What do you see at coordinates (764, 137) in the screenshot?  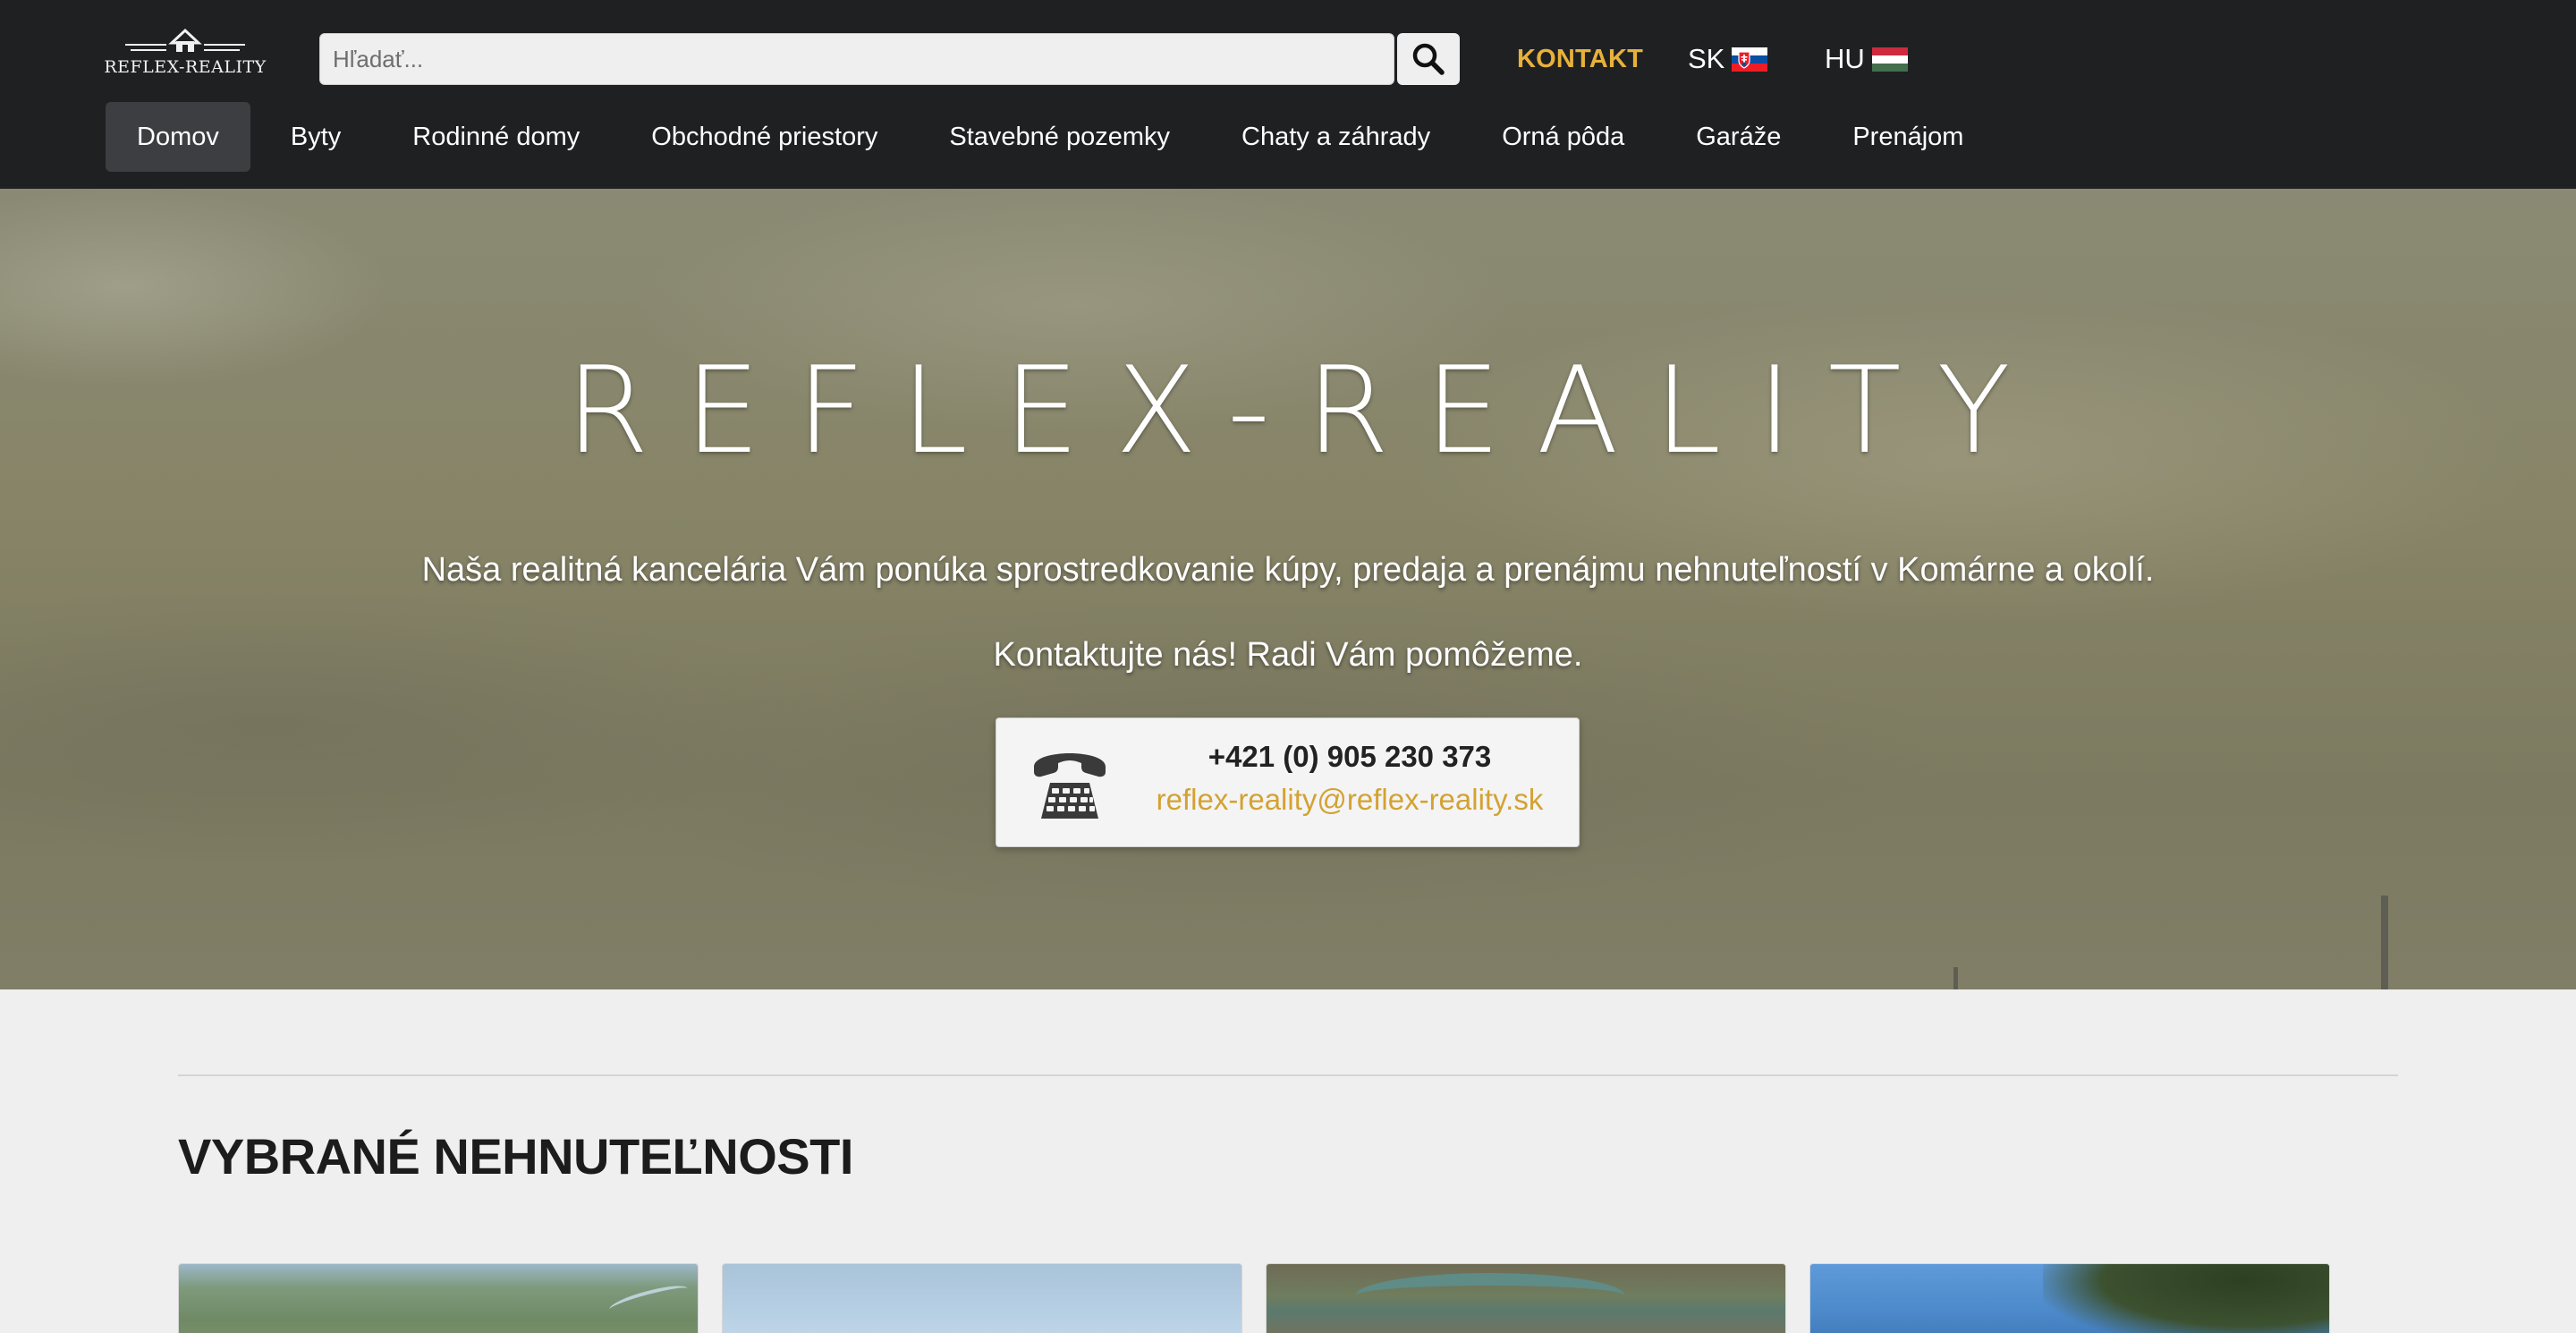 I see `nav-item-obchodne-priestory: Obchodné priestory` at bounding box center [764, 137].